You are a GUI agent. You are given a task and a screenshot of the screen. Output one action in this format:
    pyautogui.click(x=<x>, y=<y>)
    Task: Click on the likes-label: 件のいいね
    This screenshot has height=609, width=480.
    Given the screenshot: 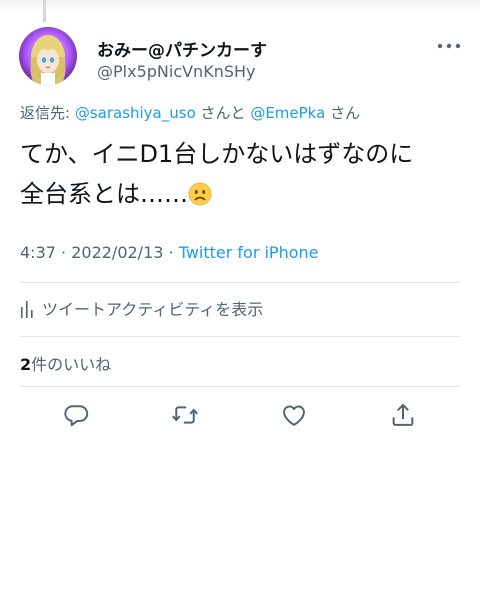 What is the action you would take?
    pyautogui.click(x=71, y=364)
    